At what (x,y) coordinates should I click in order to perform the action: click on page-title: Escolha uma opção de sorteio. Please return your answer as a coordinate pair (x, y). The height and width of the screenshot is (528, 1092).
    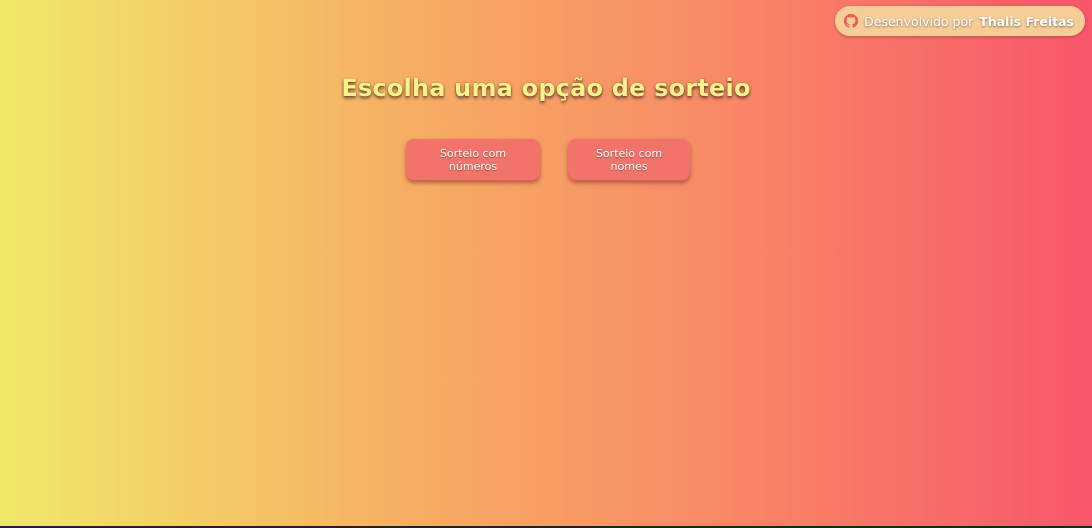
    Looking at the image, I should click on (546, 88).